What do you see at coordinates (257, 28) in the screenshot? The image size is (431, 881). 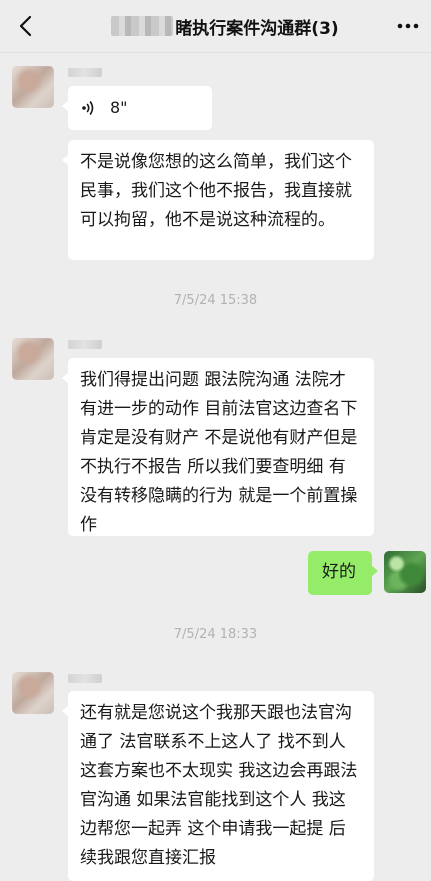 I see `page-title: 睹执行案件沟通群(3)` at bounding box center [257, 28].